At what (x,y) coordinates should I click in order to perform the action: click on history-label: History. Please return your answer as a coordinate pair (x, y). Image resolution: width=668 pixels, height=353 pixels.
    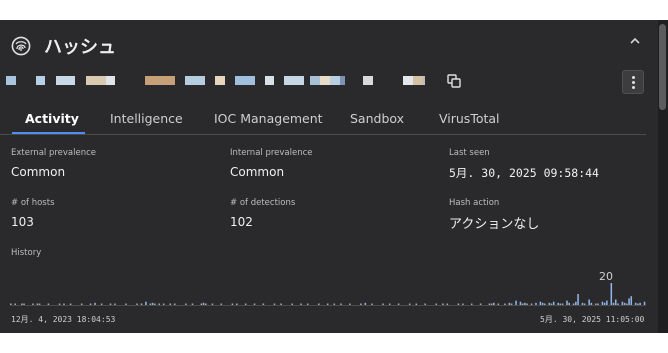
    Looking at the image, I should click on (26, 253).